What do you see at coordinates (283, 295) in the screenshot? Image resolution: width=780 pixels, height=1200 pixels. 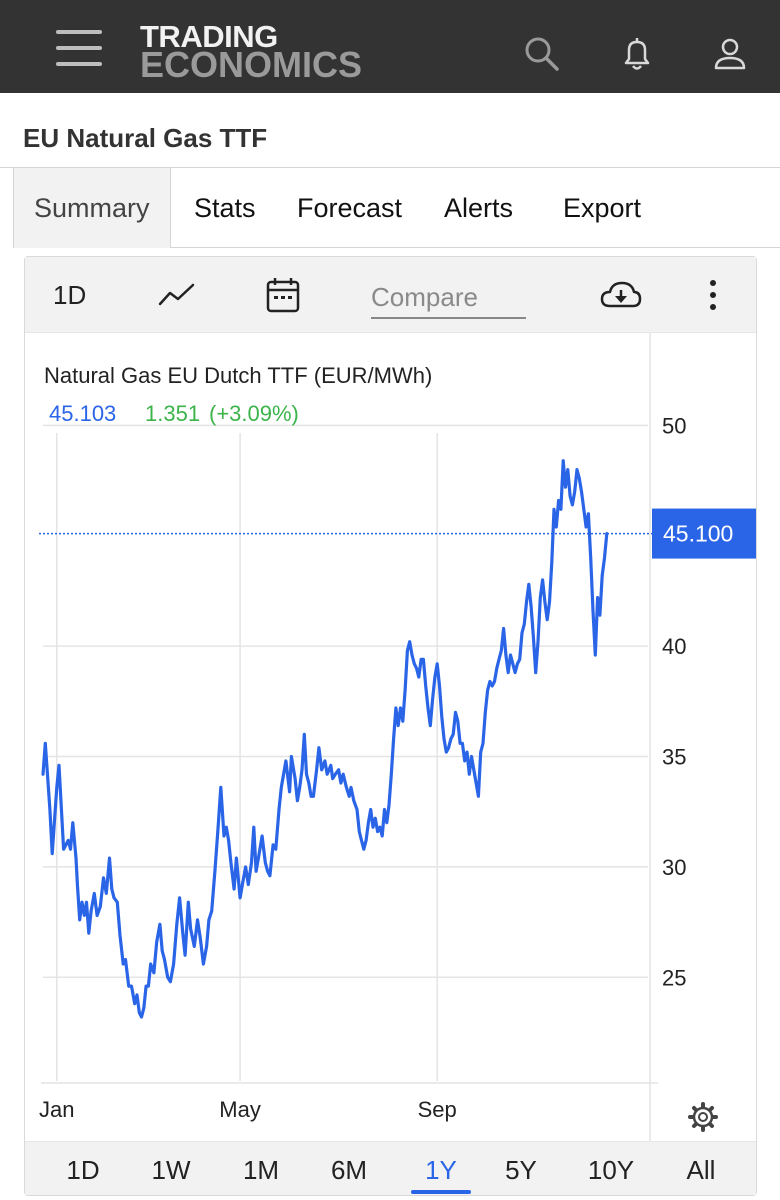 I see `calendar-icon` at bounding box center [283, 295].